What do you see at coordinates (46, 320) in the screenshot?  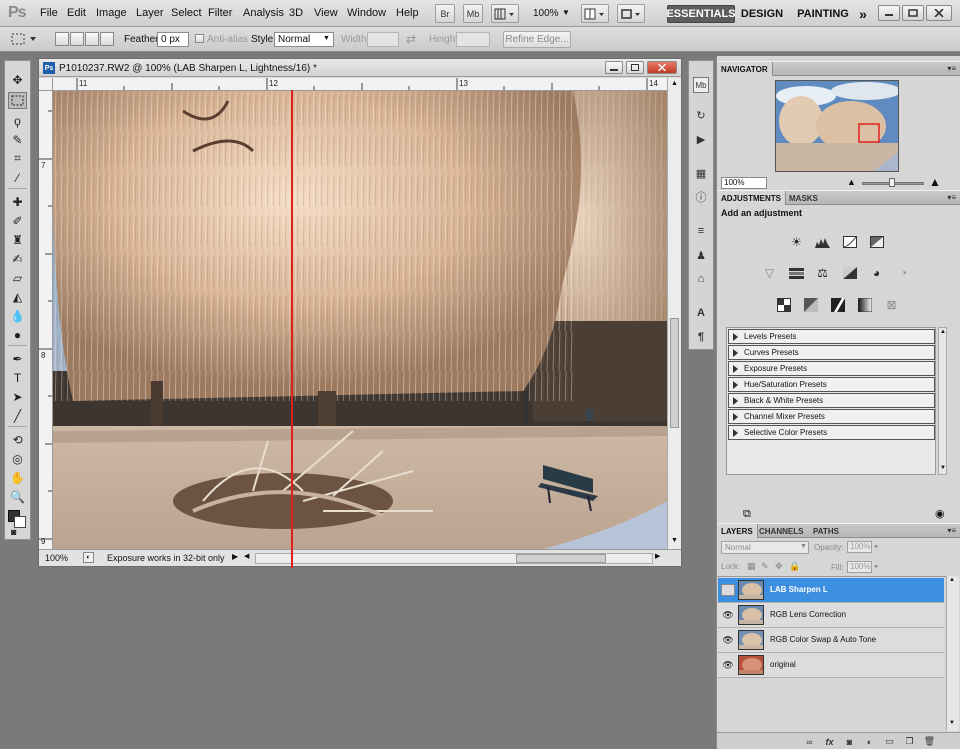 I see `vertical-ruler: 7 8 9` at bounding box center [46, 320].